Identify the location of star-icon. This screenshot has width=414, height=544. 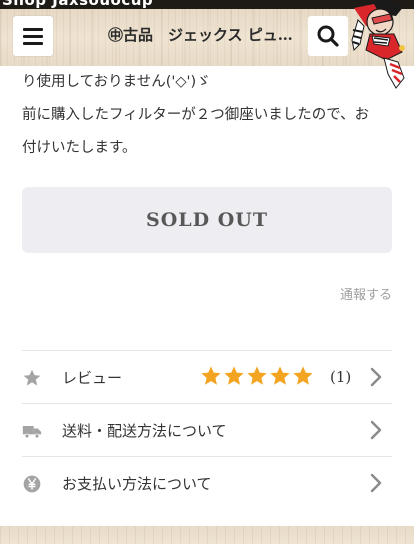
(32, 377).